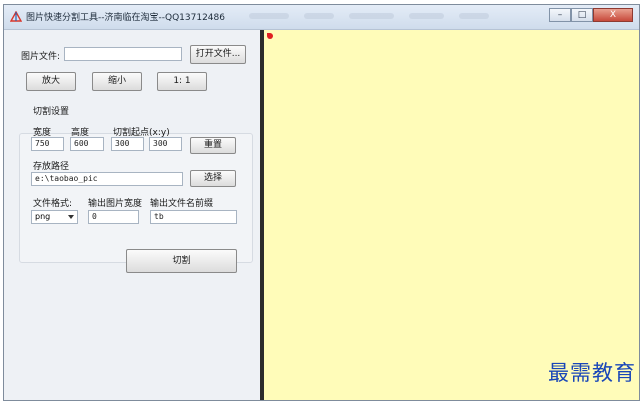  Describe the element at coordinates (117, 81) in the screenshot. I see `zoom-out-button: 缩小` at that location.